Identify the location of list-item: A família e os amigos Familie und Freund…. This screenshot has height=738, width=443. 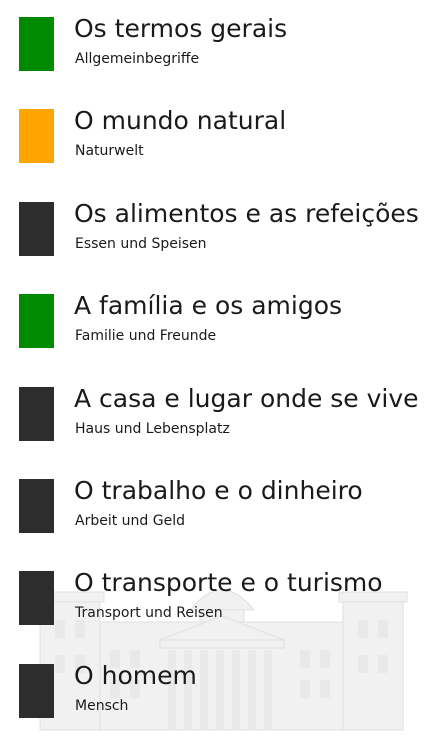
(221, 335).